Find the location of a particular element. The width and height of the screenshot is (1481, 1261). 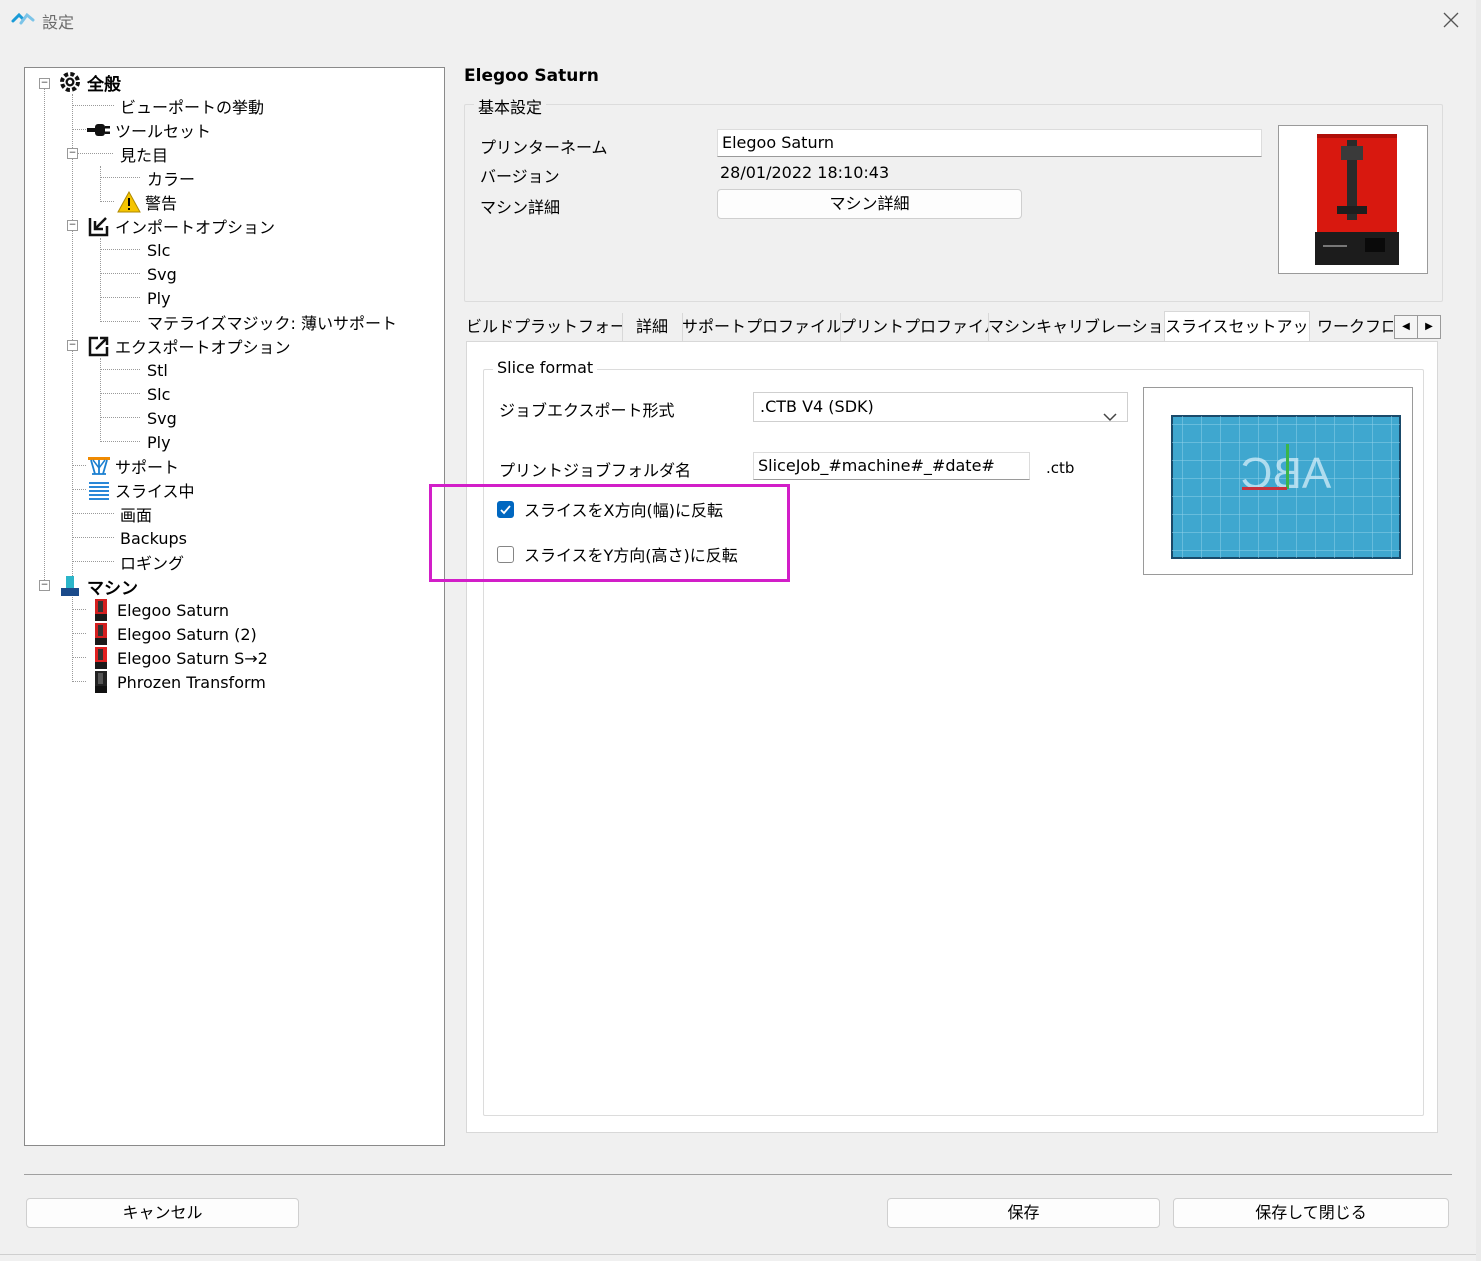

close-icon is located at coordinates (1451, 20).